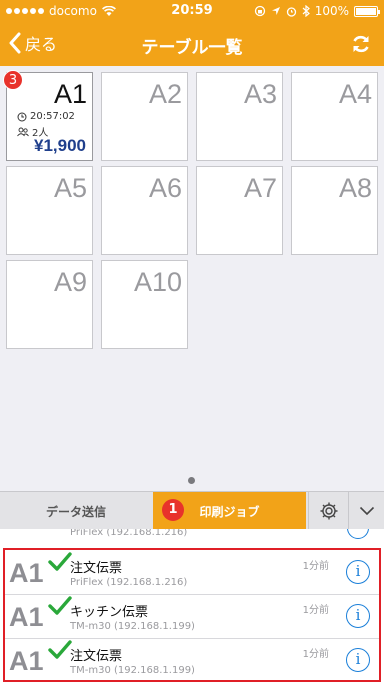  I want to click on table-tile-a3: A3, so click(239, 116).